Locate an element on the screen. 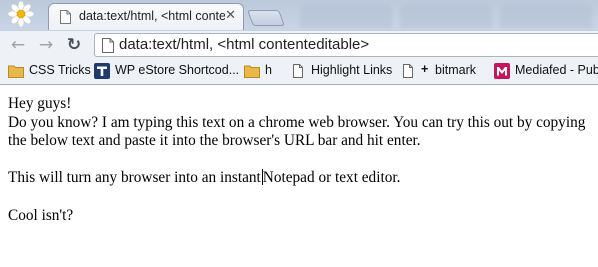  address-bar: data:text/html, <html contenteditable> is located at coordinates (346, 45).